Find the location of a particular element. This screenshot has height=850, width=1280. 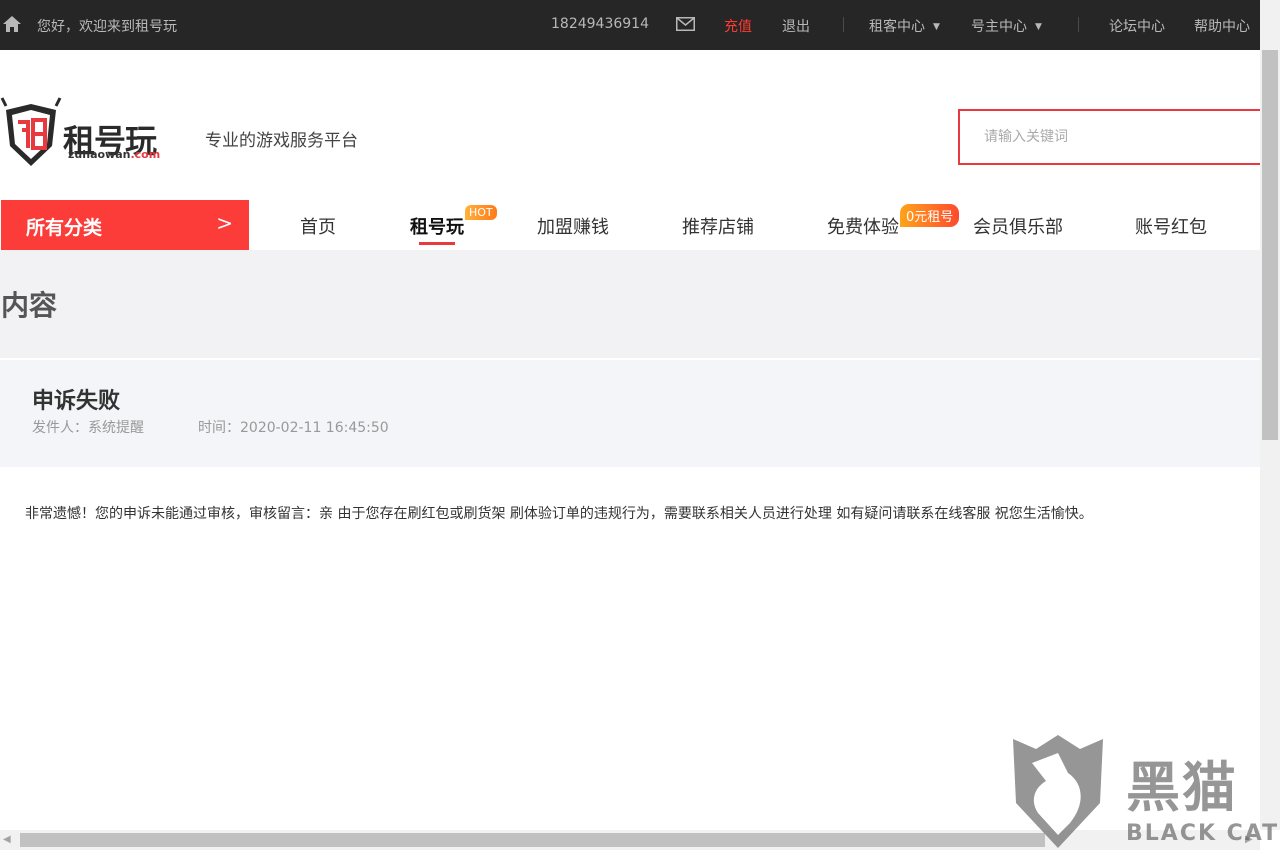

forum-link: 论坛中心 is located at coordinates (1137, 26).